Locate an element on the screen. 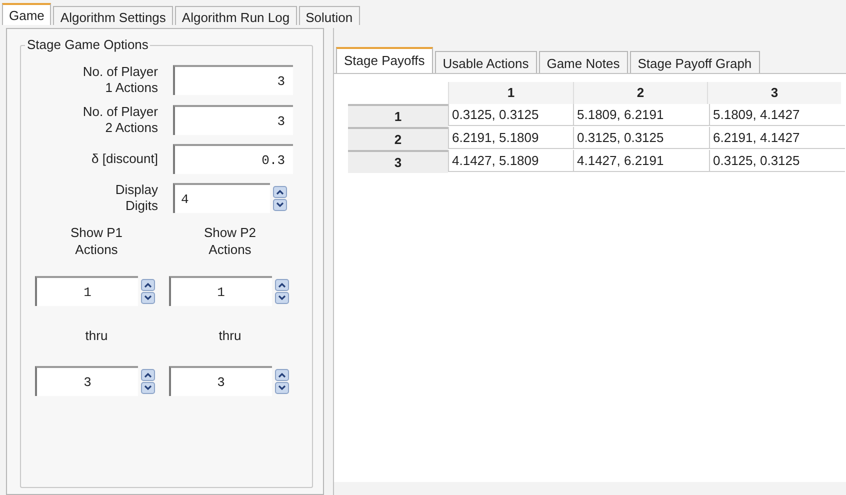 The image size is (846, 495). table-cell: 5.1809, 4.1427 is located at coordinates (777, 115).